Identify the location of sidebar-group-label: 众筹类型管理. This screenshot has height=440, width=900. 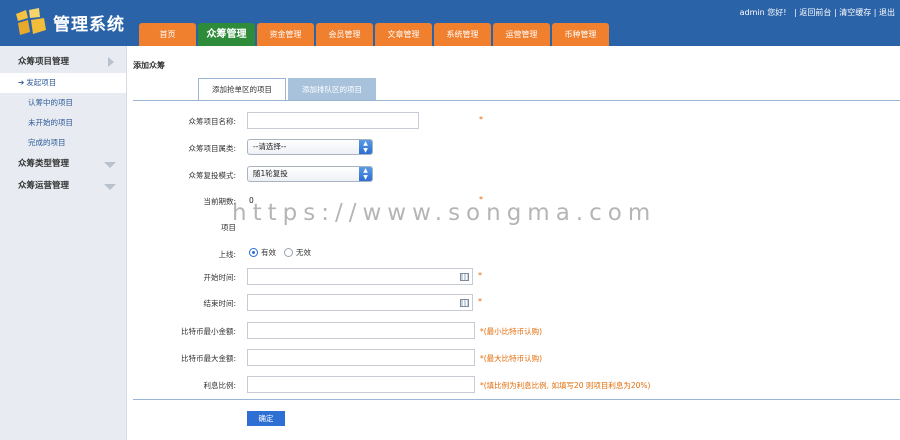
(44, 164).